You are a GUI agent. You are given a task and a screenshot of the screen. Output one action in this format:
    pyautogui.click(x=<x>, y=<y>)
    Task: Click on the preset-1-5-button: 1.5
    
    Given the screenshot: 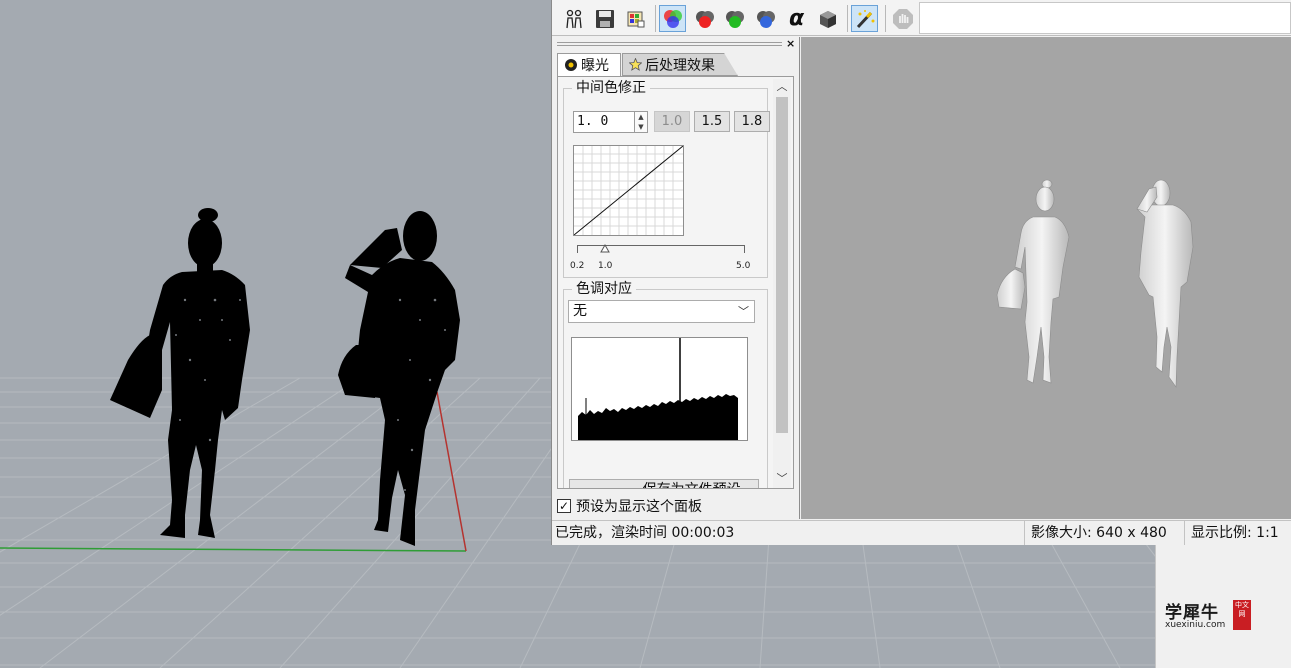 What is the action you would take?
    pyautogui.click(x=712, y=121)
    